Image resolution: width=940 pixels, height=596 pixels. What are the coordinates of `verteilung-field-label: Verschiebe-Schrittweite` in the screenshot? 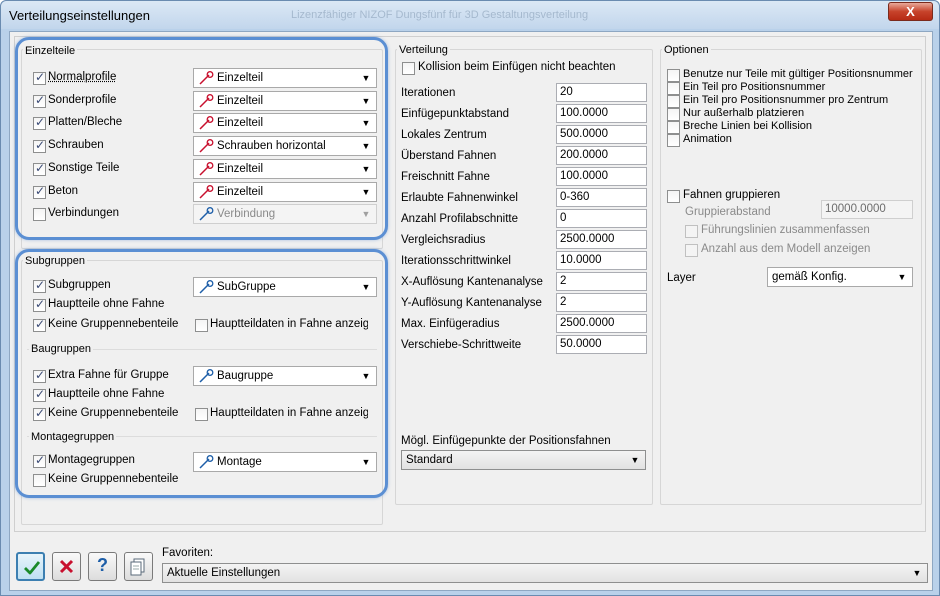 It's located at (461, 345).